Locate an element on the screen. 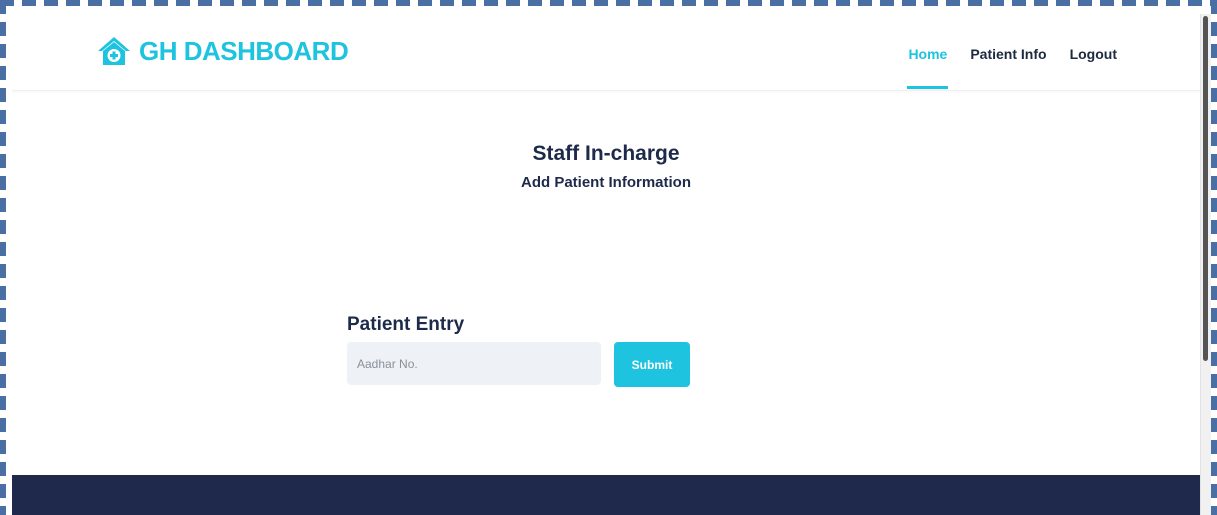  nav-logout: Logout is located at coordinates (1093, 54).